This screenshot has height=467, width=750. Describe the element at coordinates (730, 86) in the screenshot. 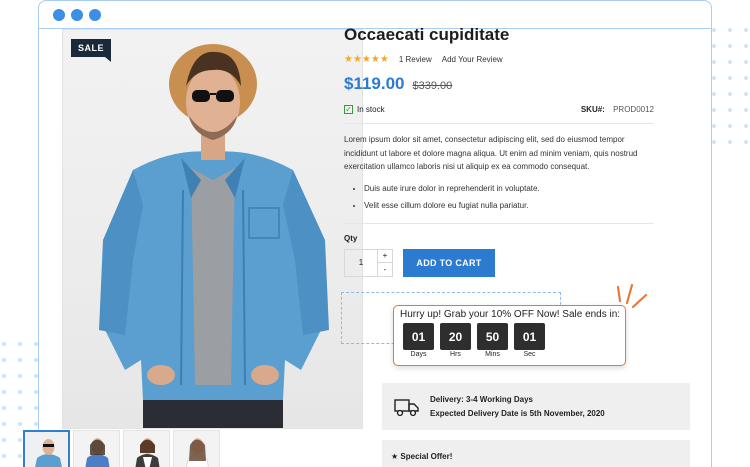

I see `decorative-dots-right` at that location.